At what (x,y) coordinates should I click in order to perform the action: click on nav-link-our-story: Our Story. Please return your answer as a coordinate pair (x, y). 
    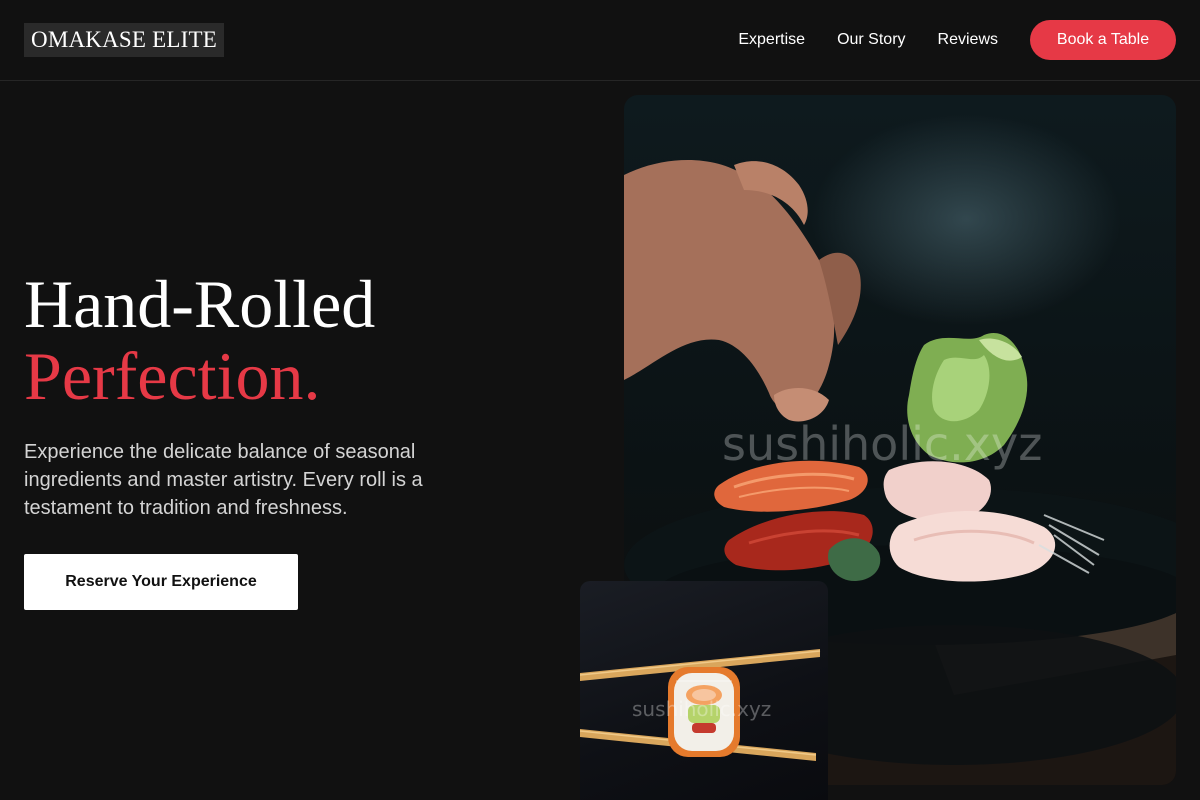
    Looking at the image, I should click on (871, 40).